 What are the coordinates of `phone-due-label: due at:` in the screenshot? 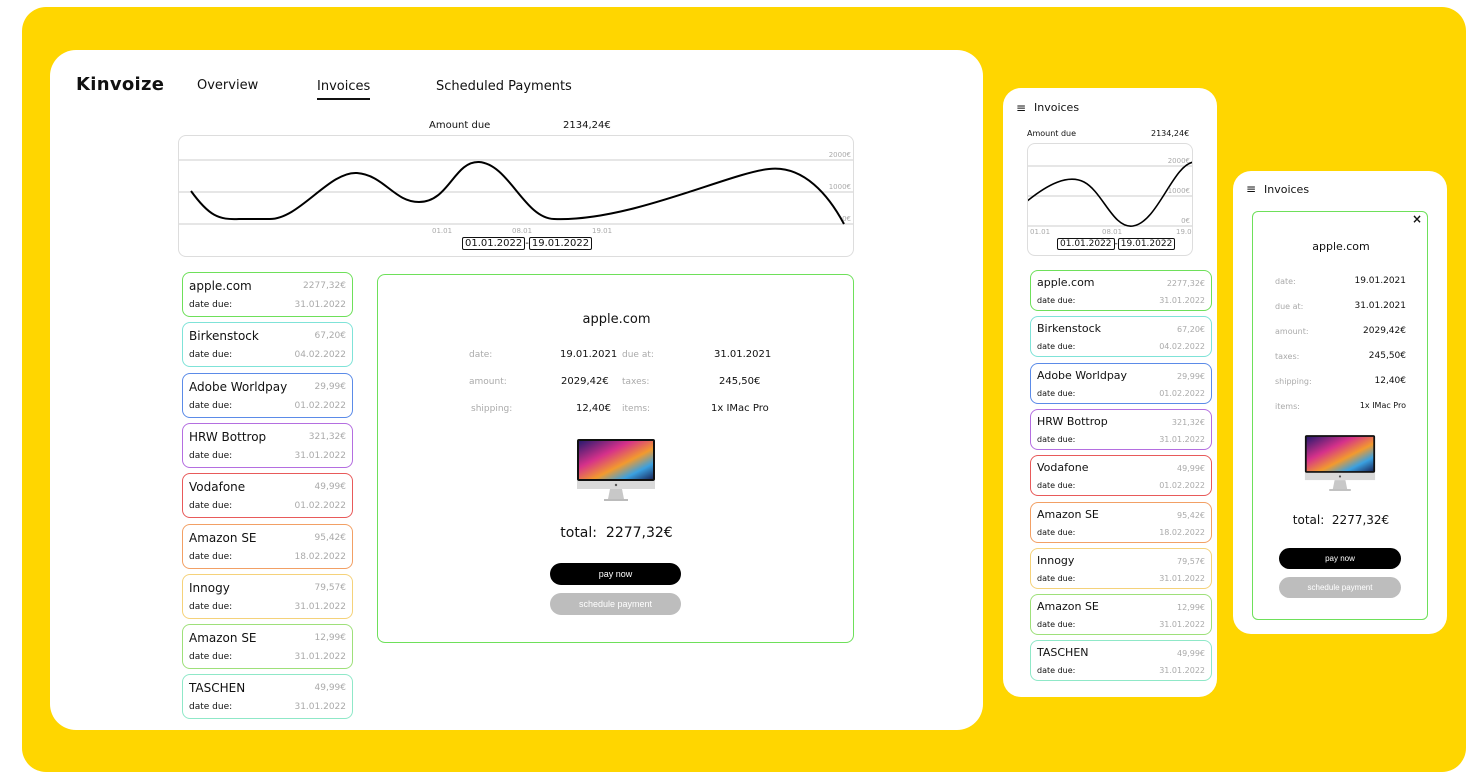 It's located at (1289, 306).